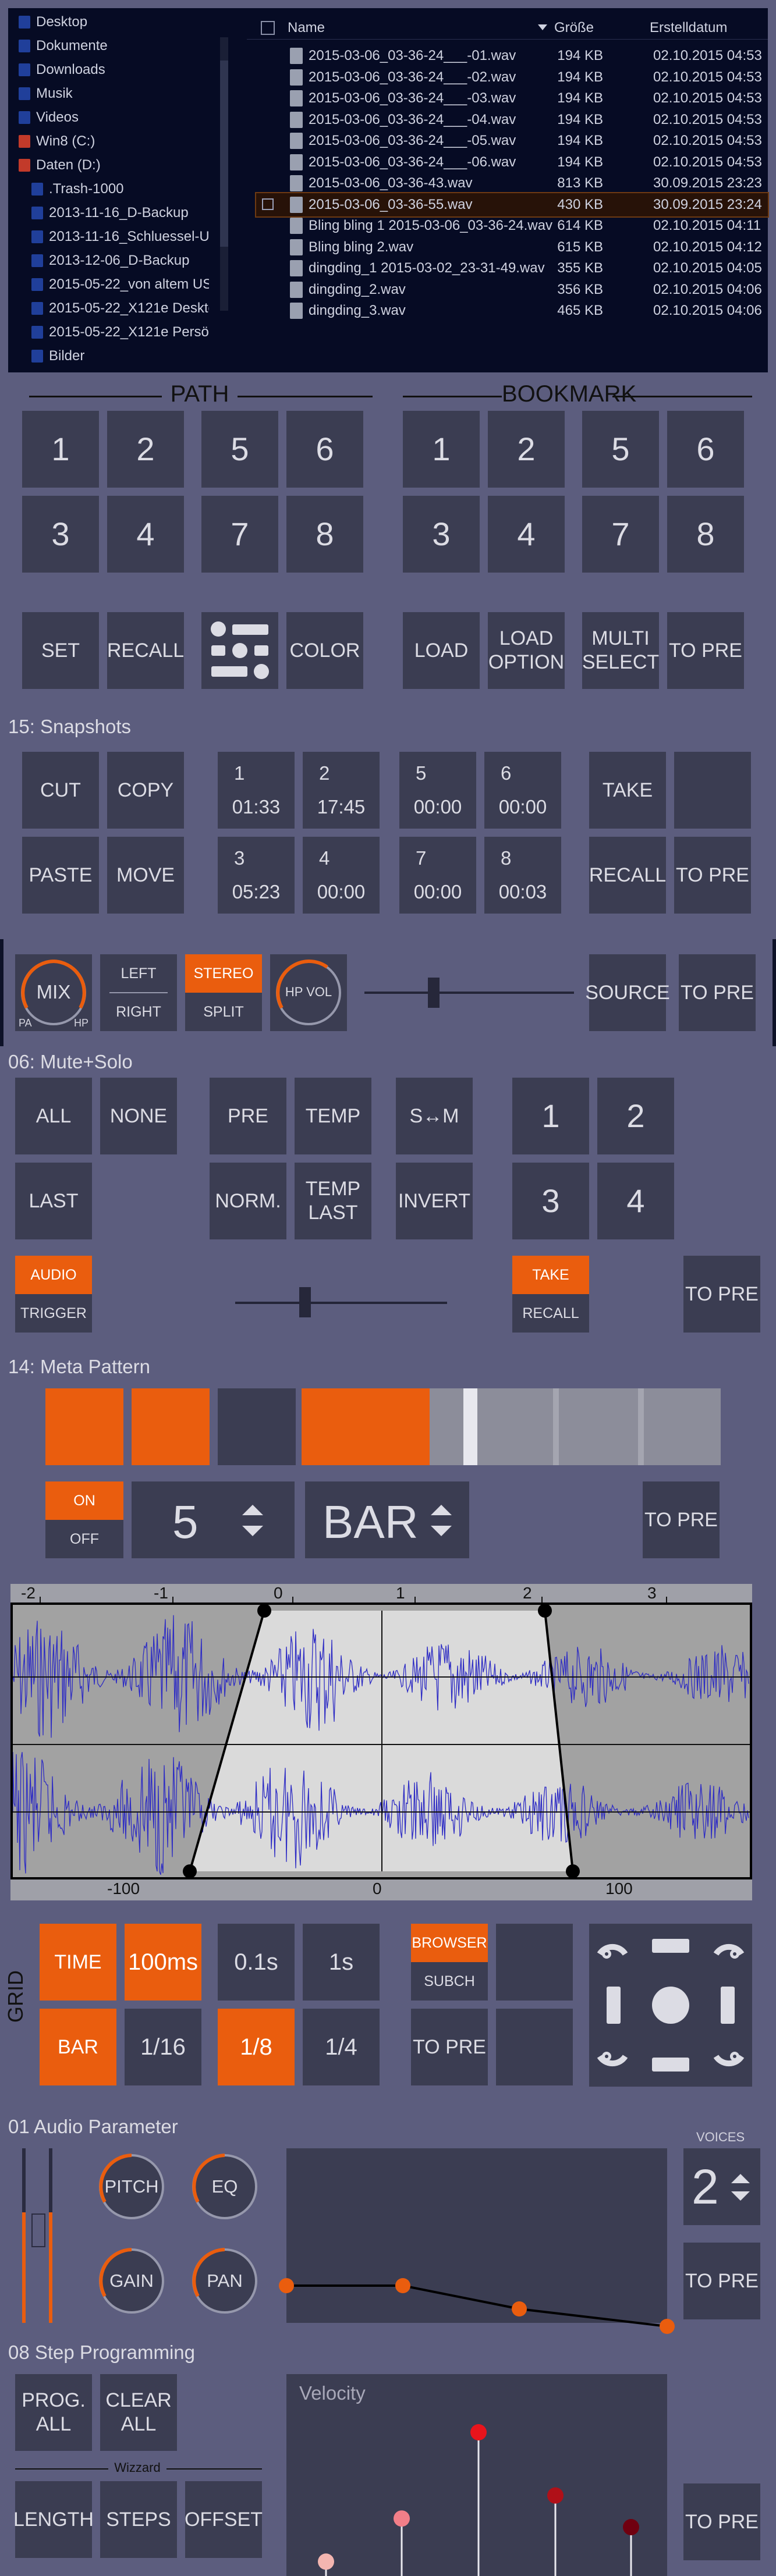 The height and width of the screenshot is (2576, 776). I want to click on pattern-to-pre-button: TO PRE, so click(681, 1519).